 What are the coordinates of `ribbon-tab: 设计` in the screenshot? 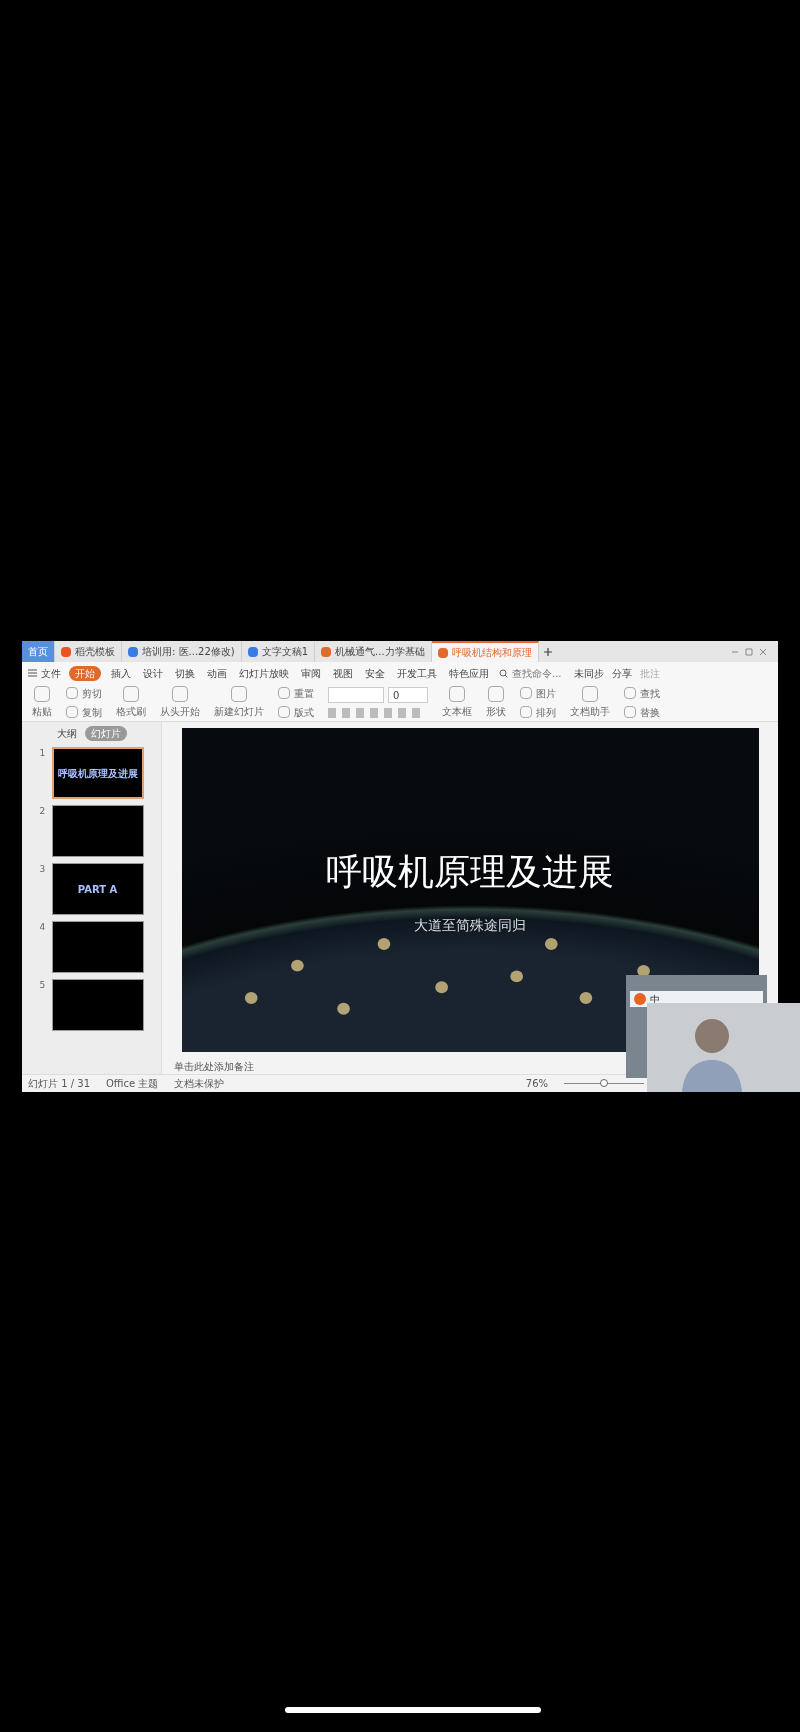 It's located at (153, 673).